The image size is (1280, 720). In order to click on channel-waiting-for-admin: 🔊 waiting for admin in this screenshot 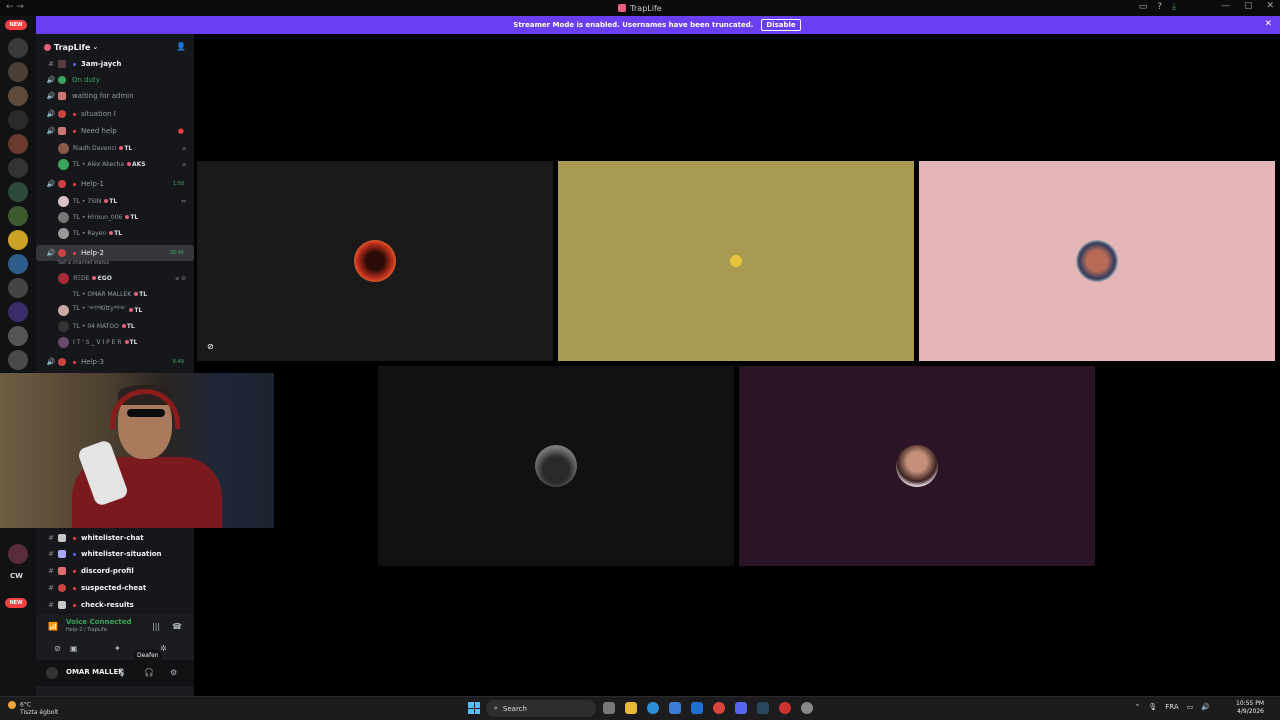, I will do `click(115, 96)`.